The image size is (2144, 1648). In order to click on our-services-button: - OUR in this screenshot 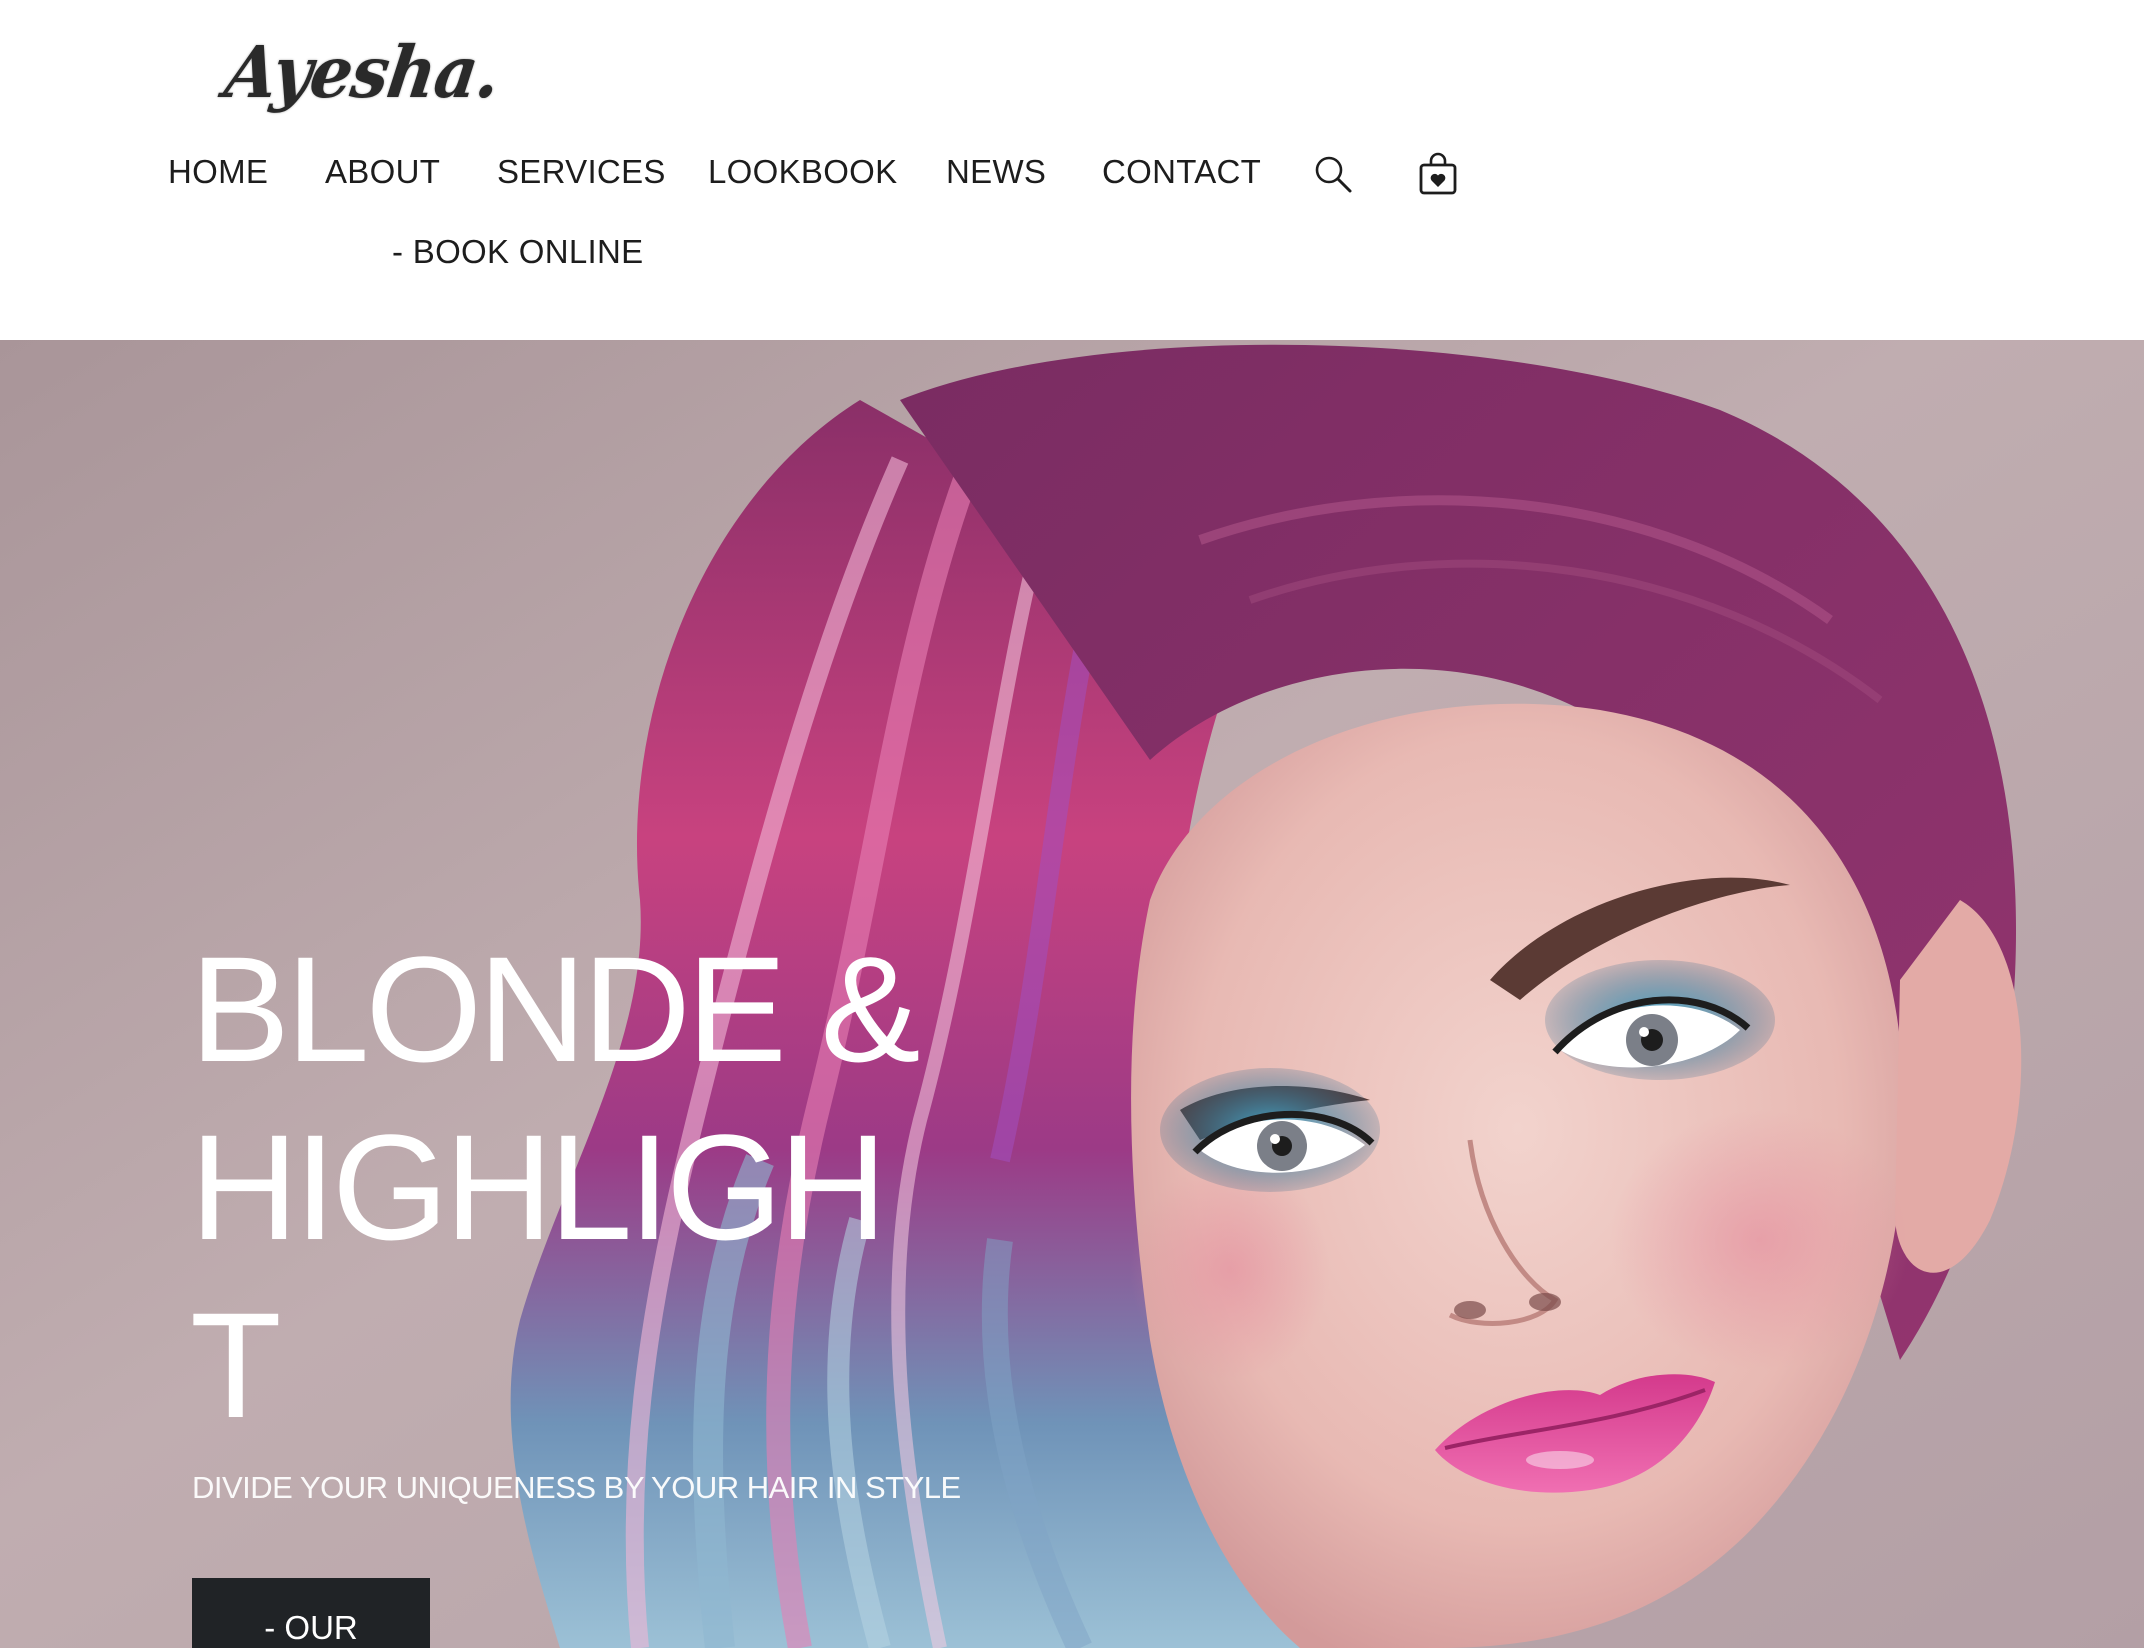, I will do `click(311, 1613)`.